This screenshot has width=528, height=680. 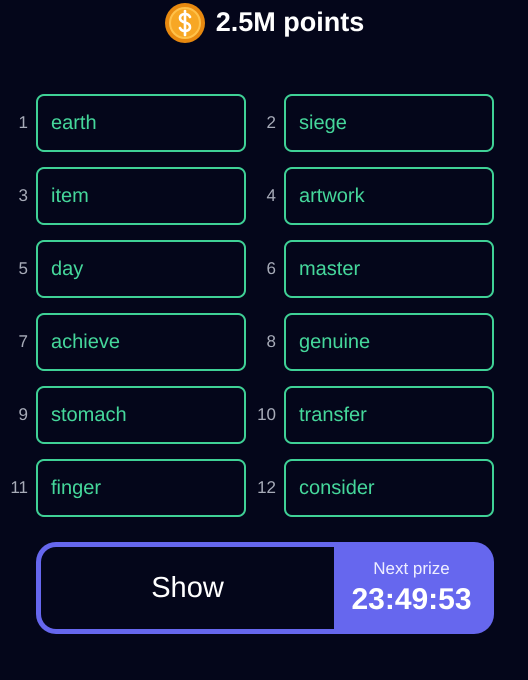 I want to click on points-total: 2.5M points, so click(x=290, y=22).